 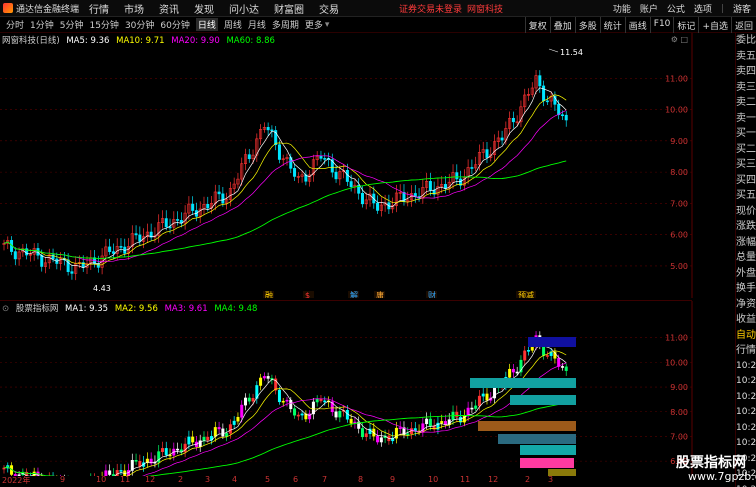 I want to click on guest-user: 游客, so click(x=742, y=8).